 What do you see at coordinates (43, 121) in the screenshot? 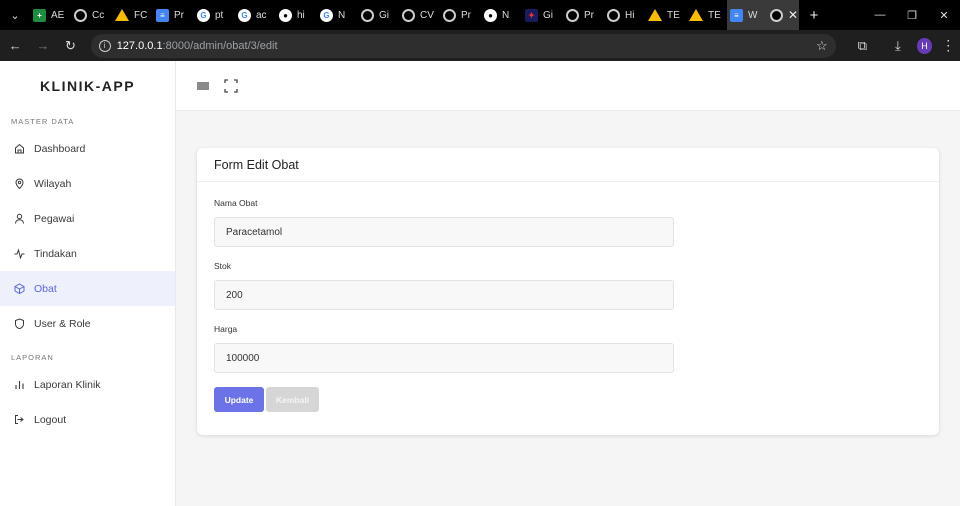
I see `section-title-master-data: MASTER DATA` at bounding box center [43, 121].